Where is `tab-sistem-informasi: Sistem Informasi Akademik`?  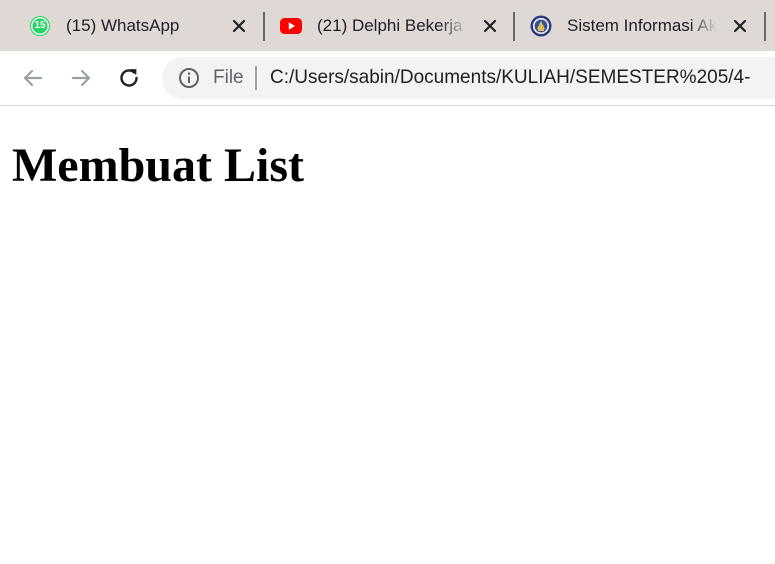
tab-sistem-informasi: Sistem Informasi Akademik is located at coordinates (626, 25).